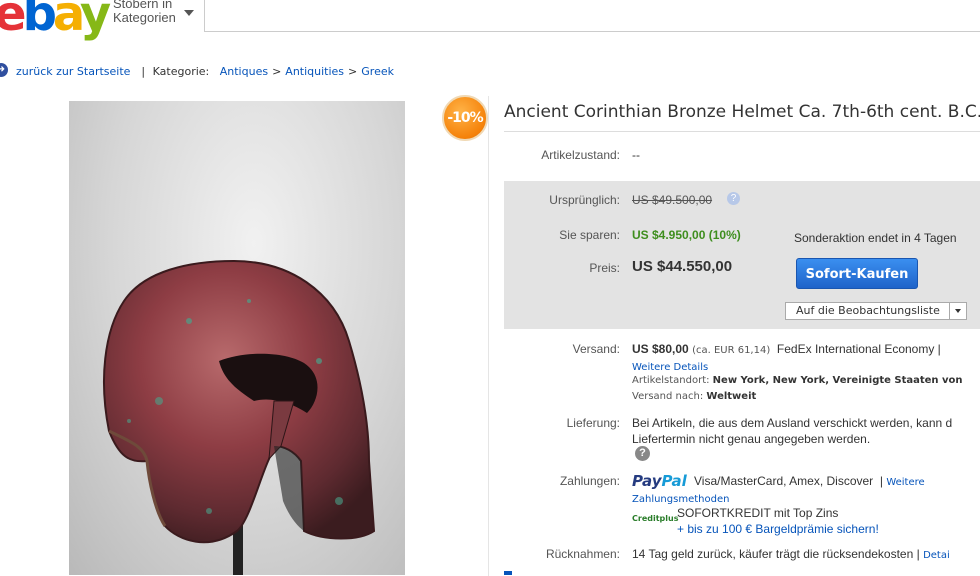 This screenshot has height=576, width=980. I want to click on ships-to-line: Versand nach: Weltweit, so click(694, 396).